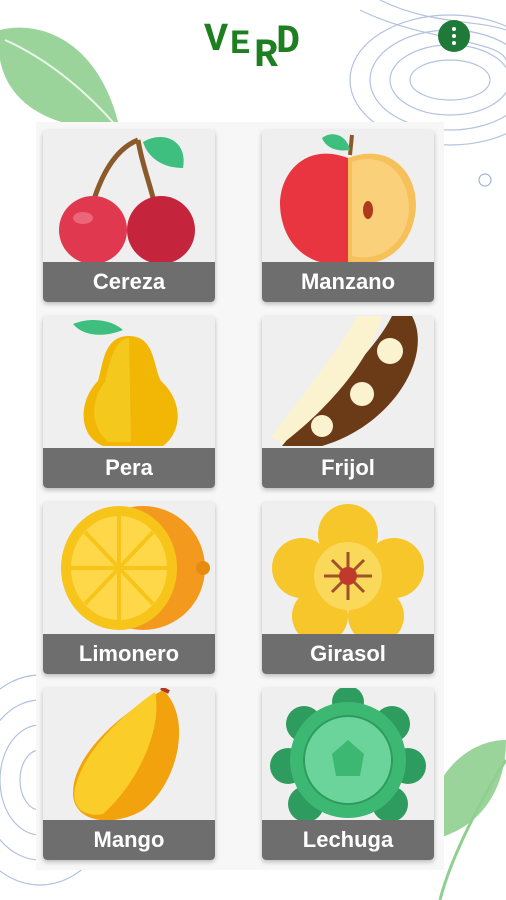  I want to click on plant-label: Mango, so click(129, 840).